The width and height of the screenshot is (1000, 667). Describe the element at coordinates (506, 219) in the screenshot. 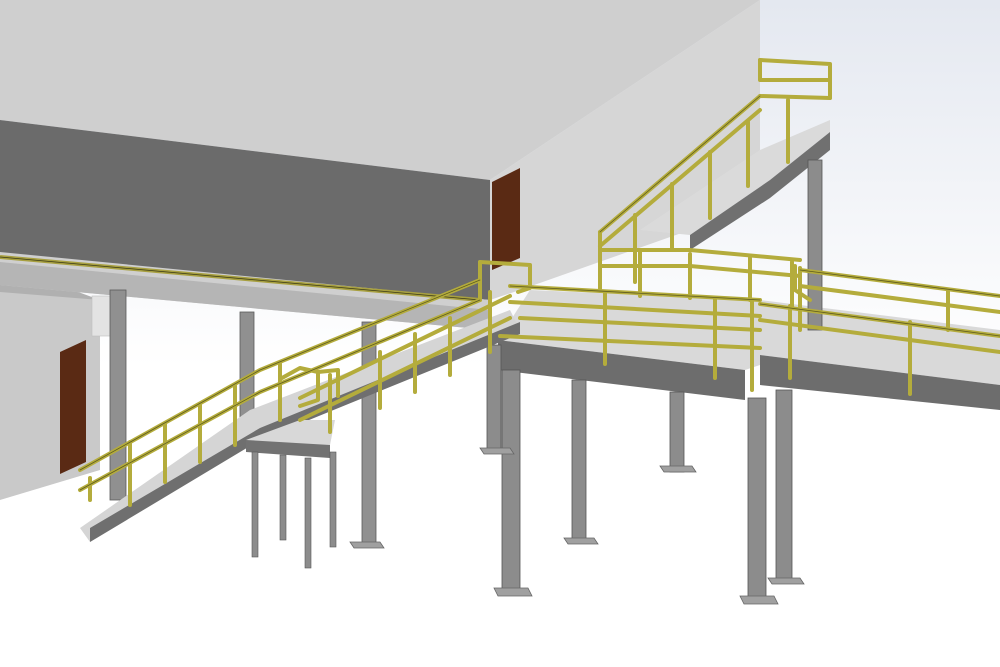

I see `upper-door` at that location.